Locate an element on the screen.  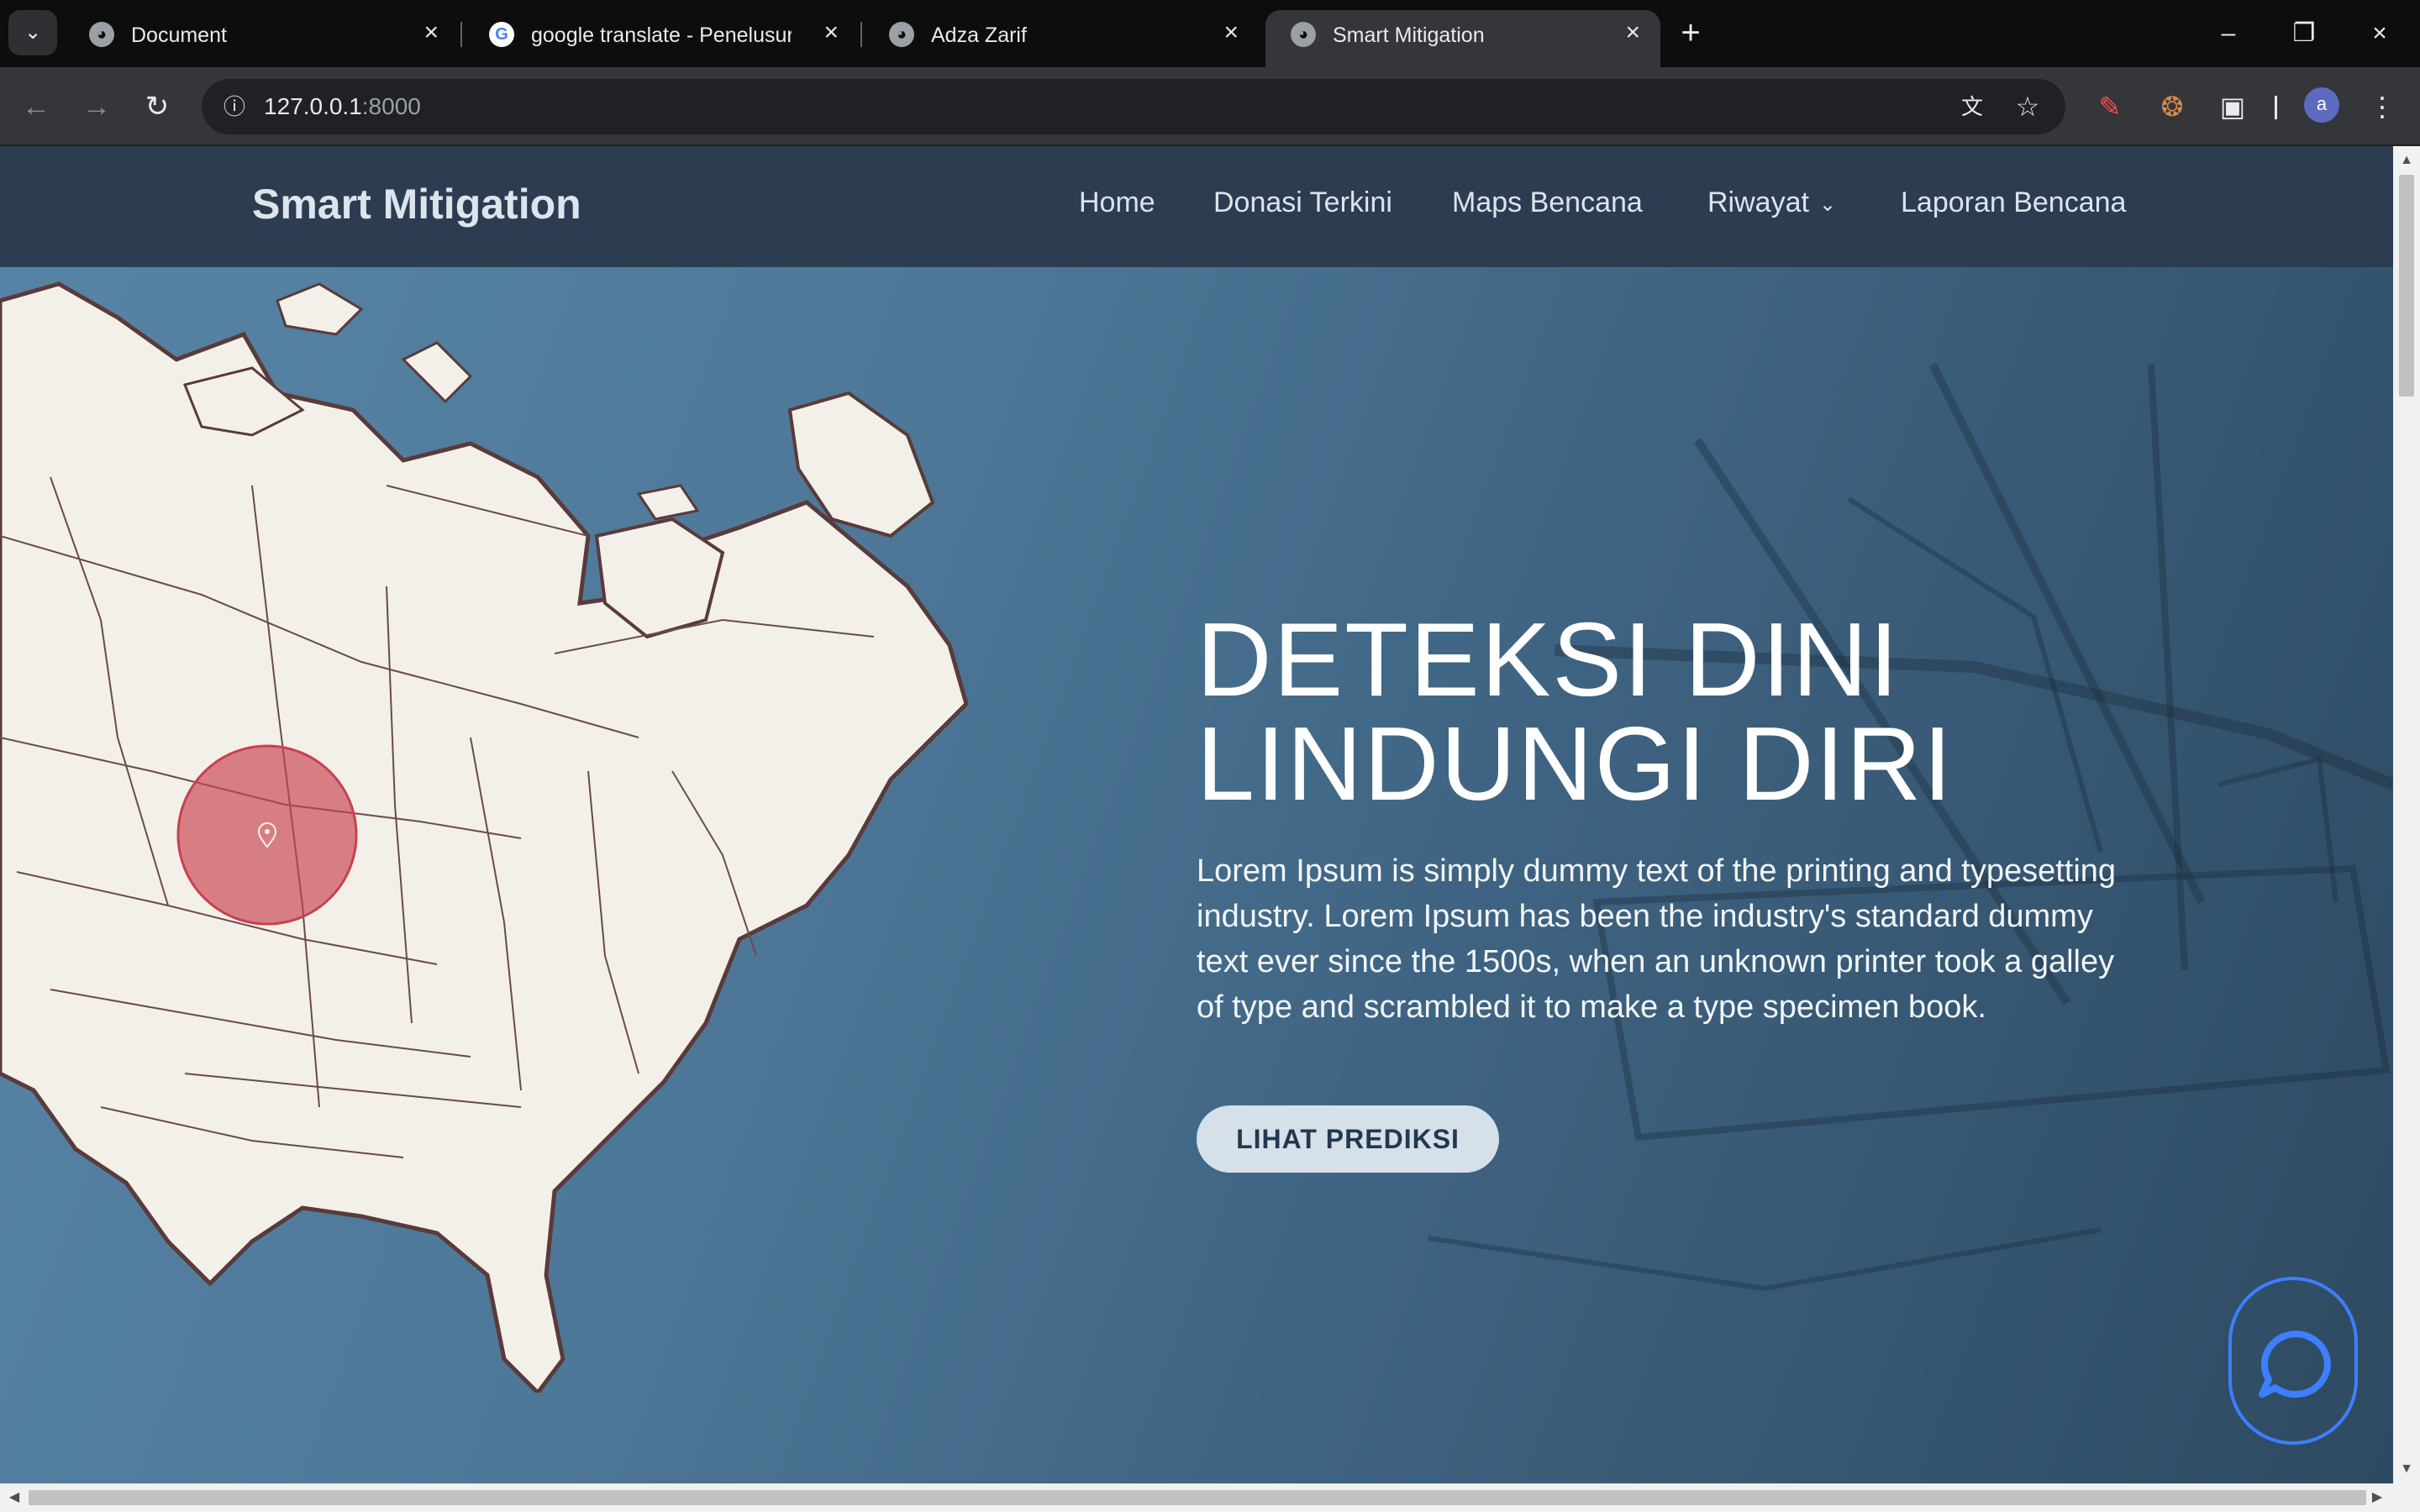
scroll-left-icon: ◀ is located at coordinates (14, 1498).